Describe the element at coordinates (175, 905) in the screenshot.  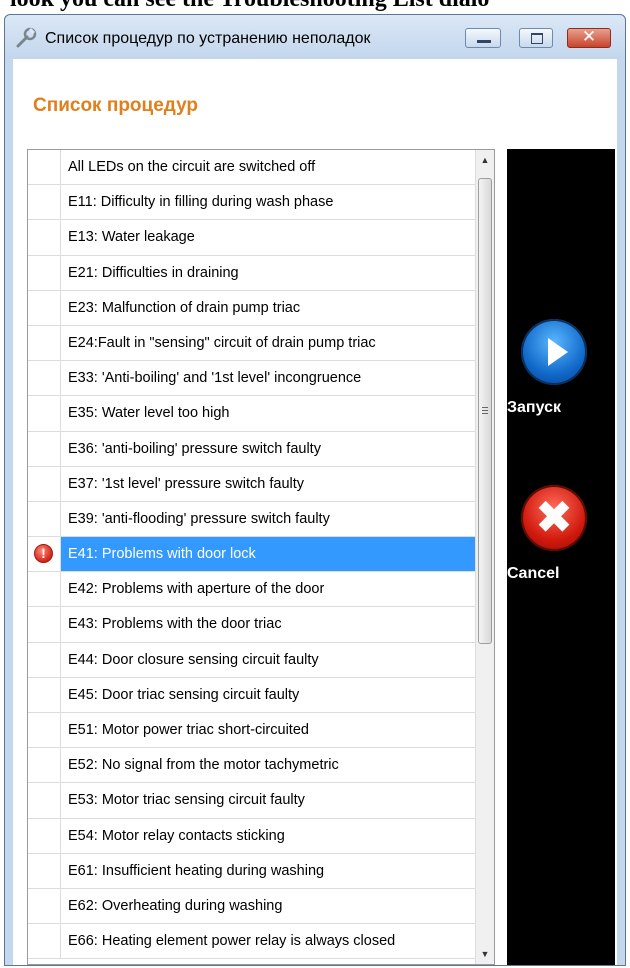
I see `list-item-label: E62: Overheating during washing` at that location.